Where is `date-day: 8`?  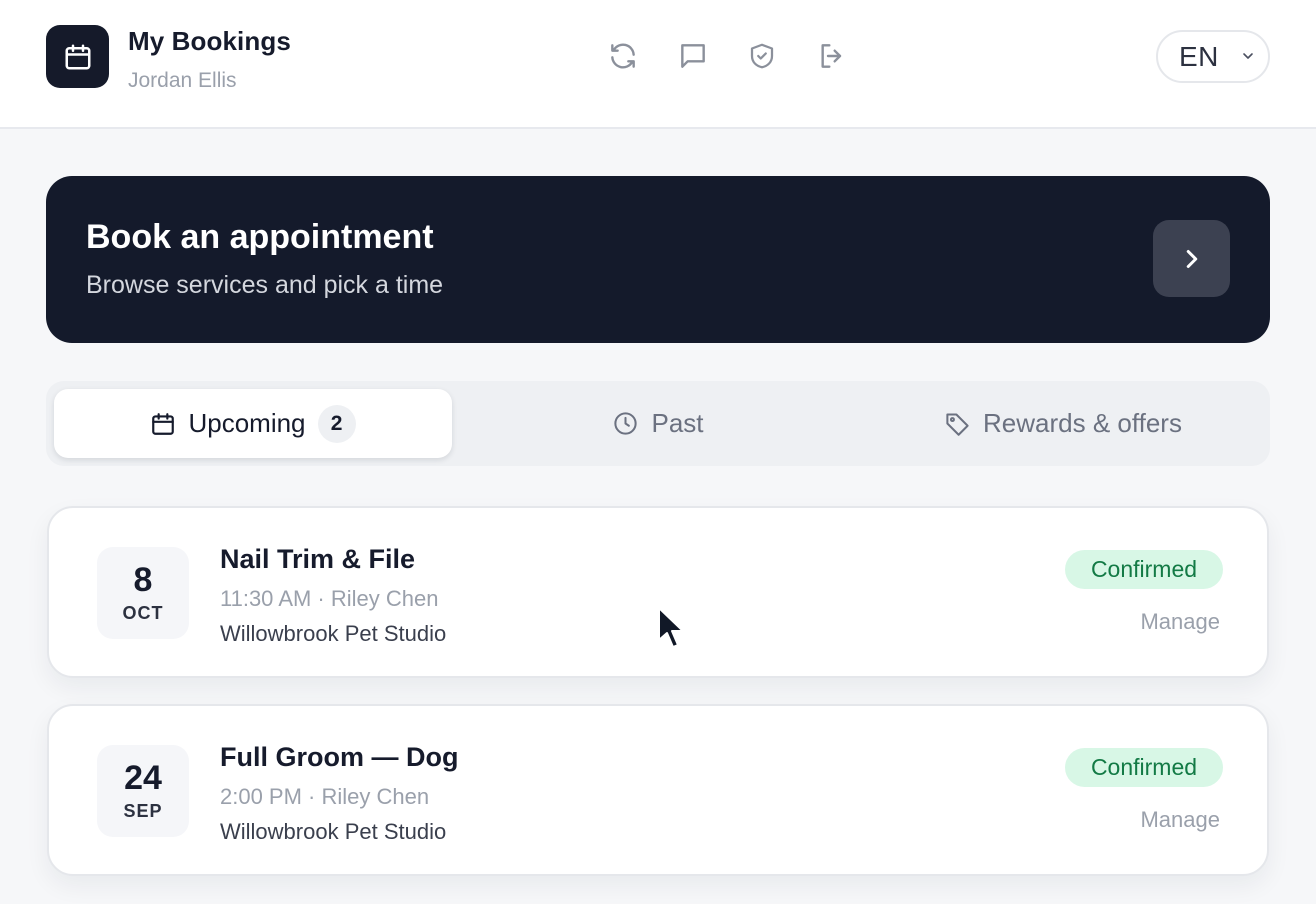 date-day: 8 is located at coordinates (143, 579).